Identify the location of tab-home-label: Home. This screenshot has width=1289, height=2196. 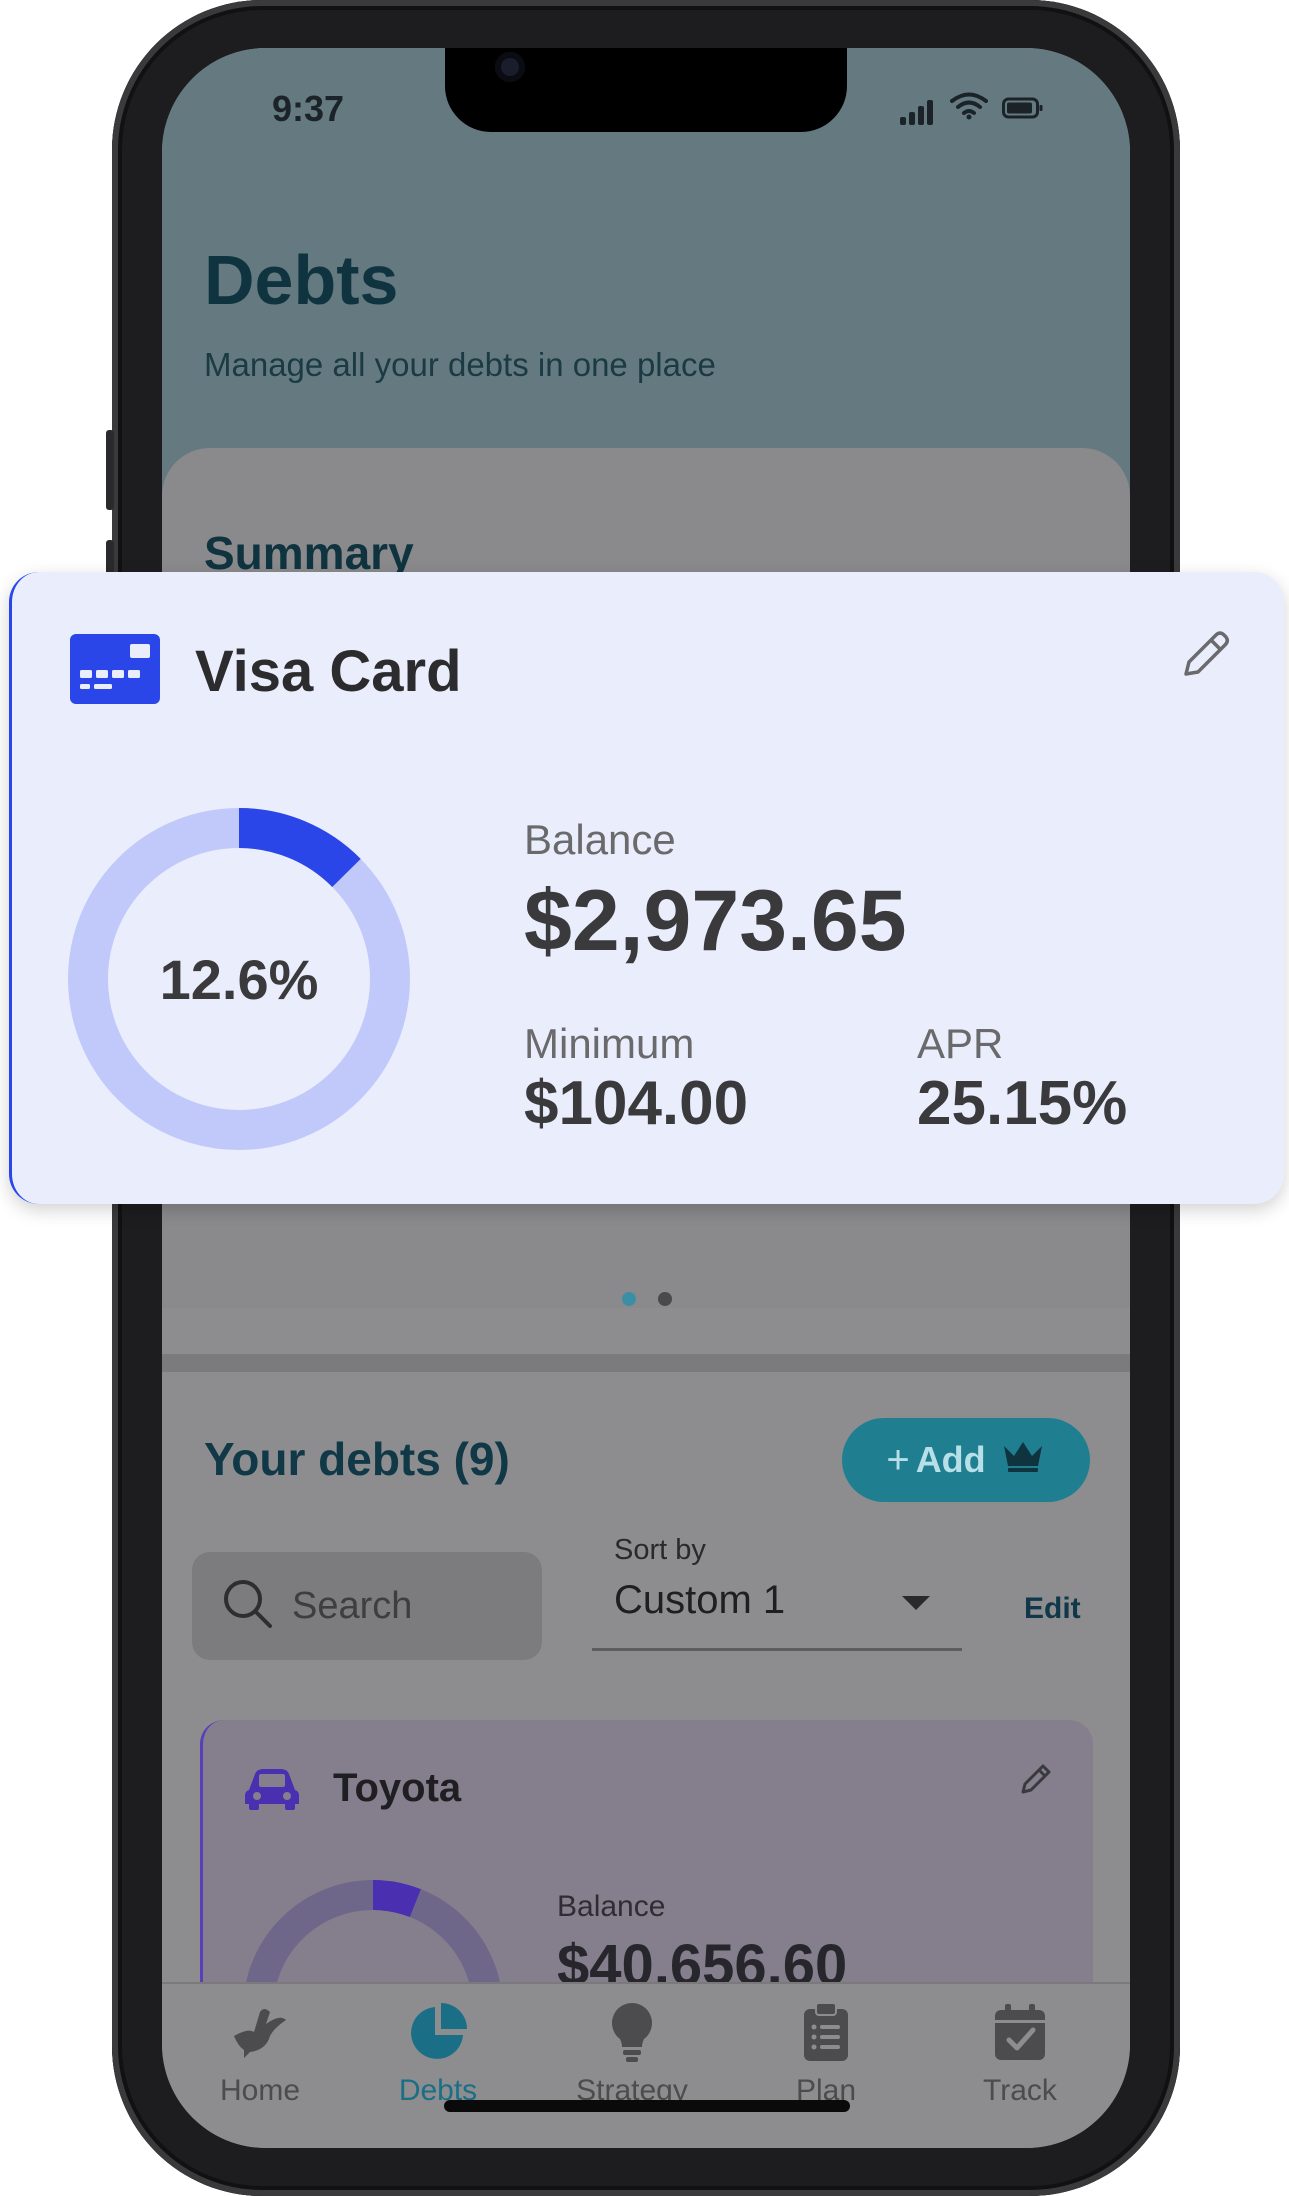
(260, 2090).